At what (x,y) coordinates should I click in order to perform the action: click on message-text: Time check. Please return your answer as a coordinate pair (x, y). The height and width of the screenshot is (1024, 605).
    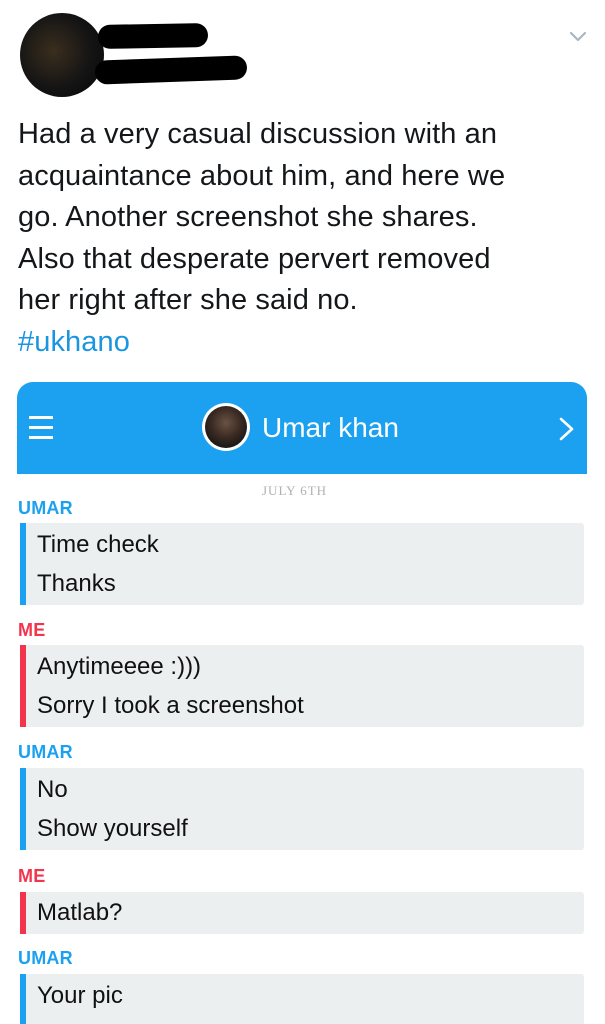
    Looking at the image, I should click on (98, 544).